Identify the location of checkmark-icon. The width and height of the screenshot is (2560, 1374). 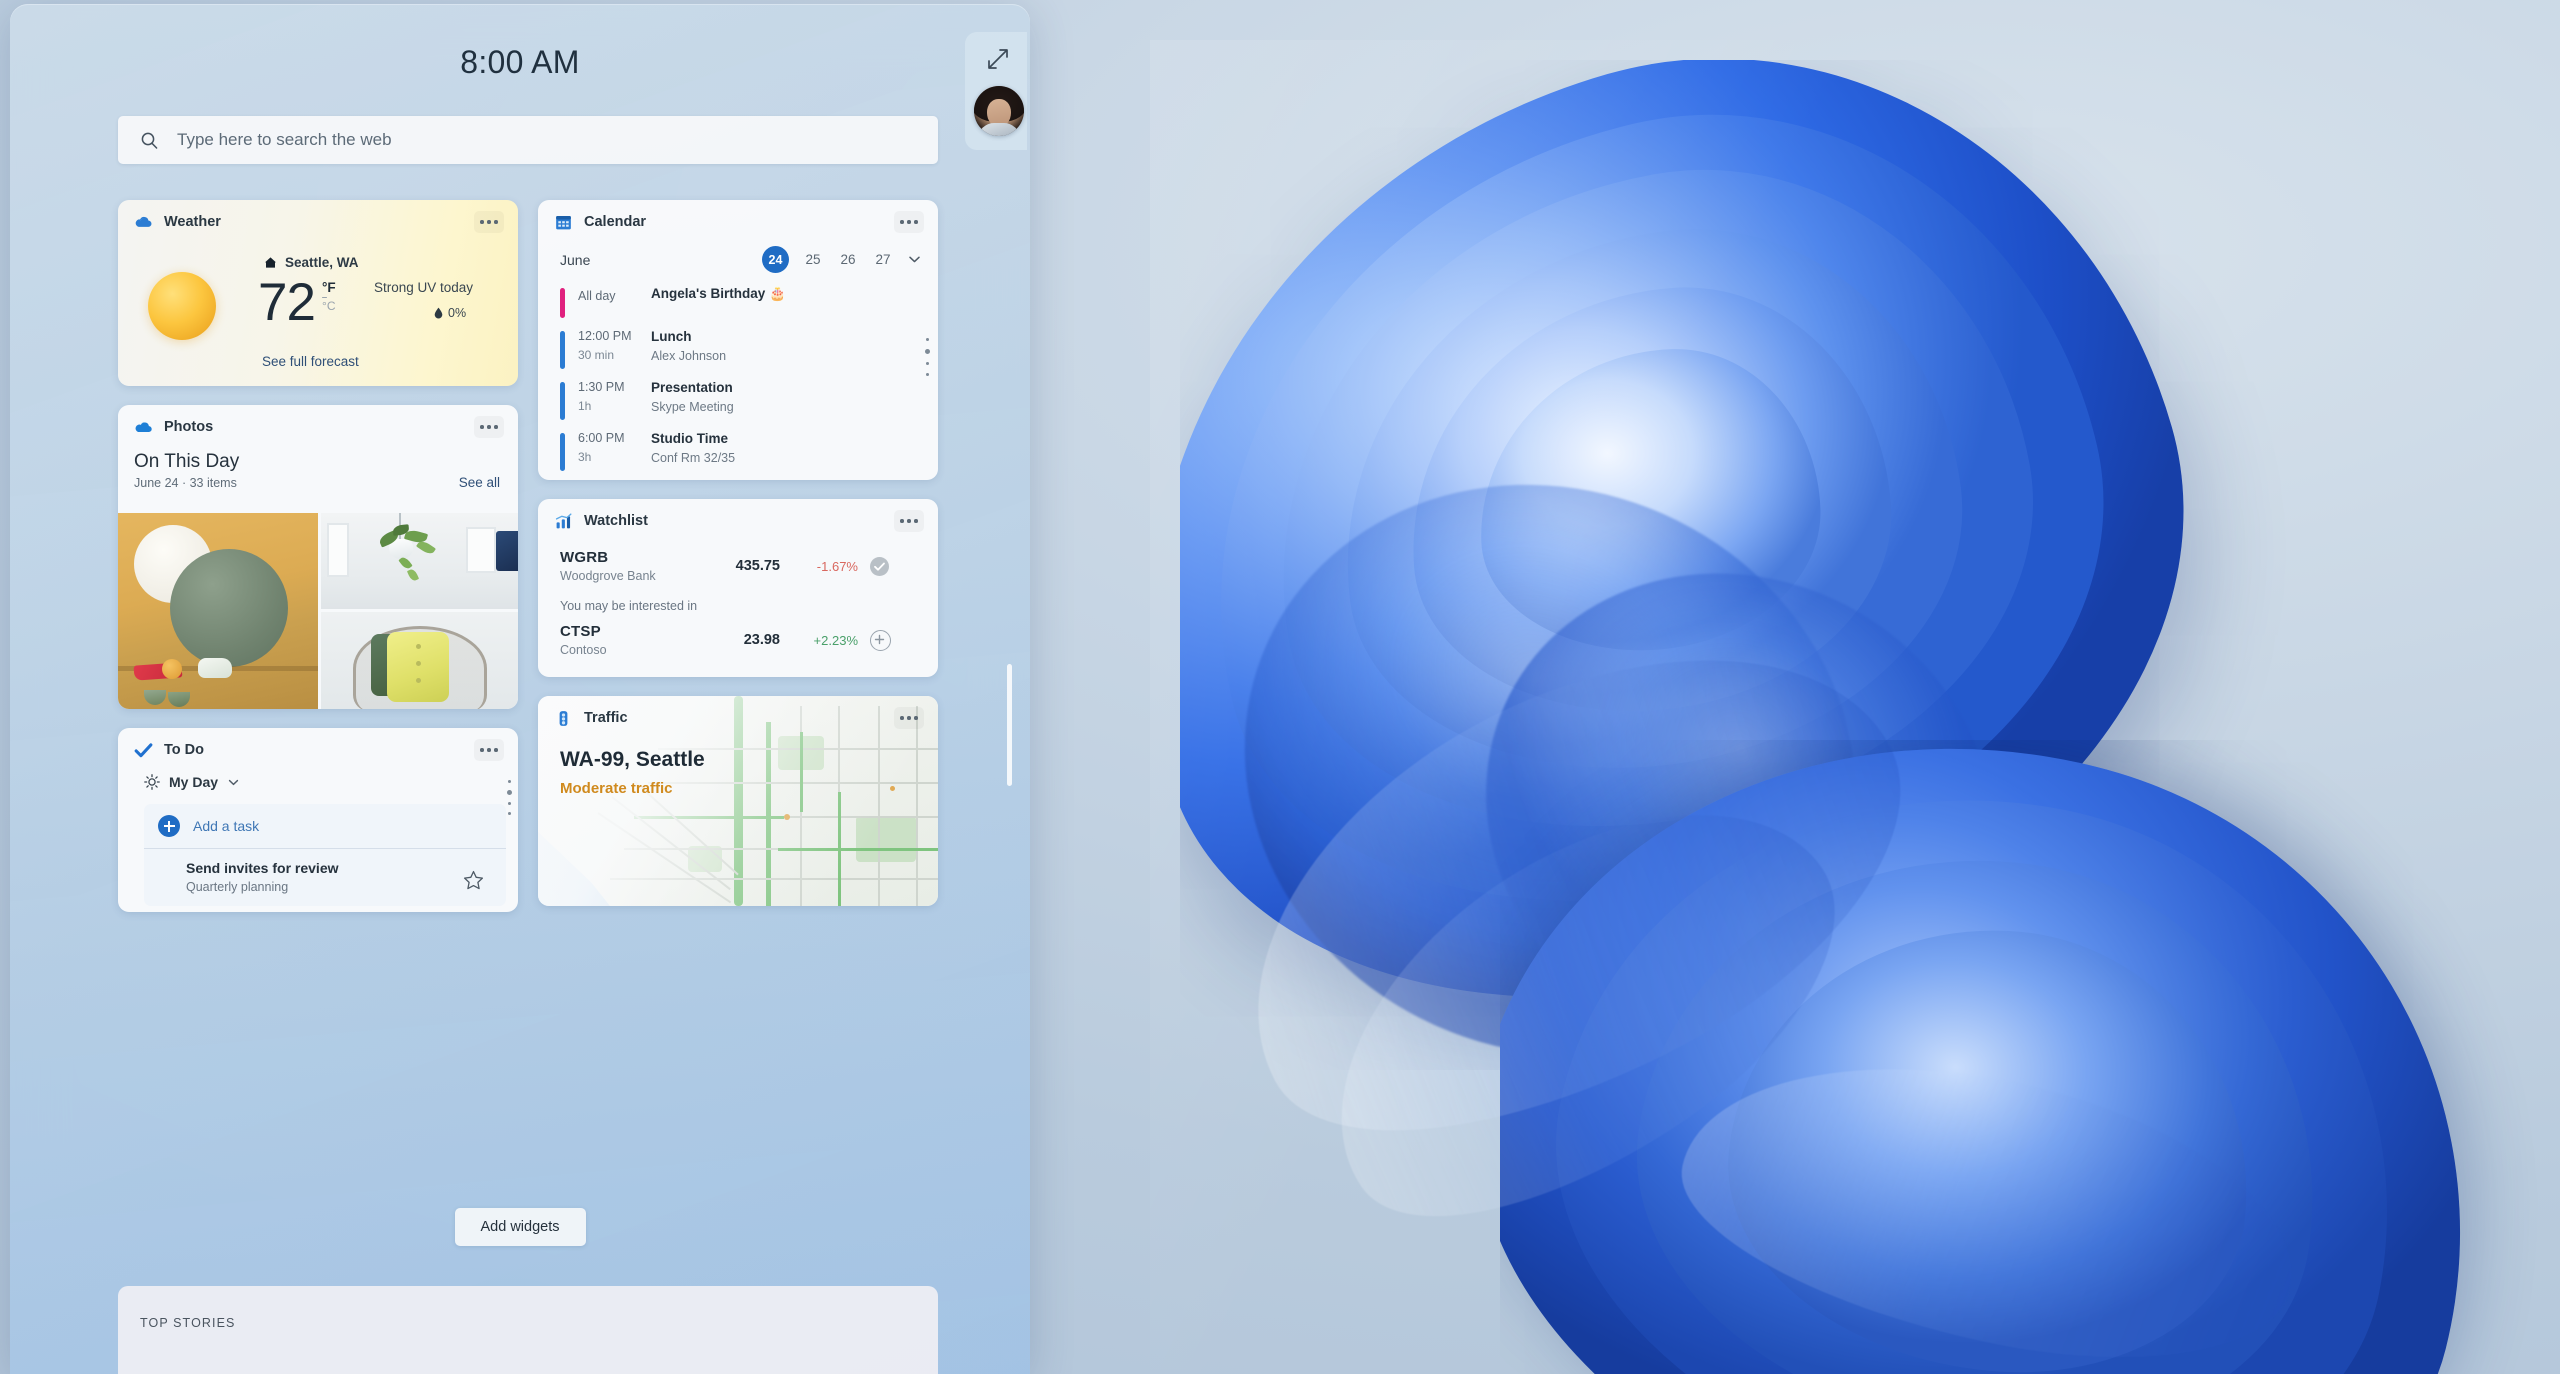
(143, 749).